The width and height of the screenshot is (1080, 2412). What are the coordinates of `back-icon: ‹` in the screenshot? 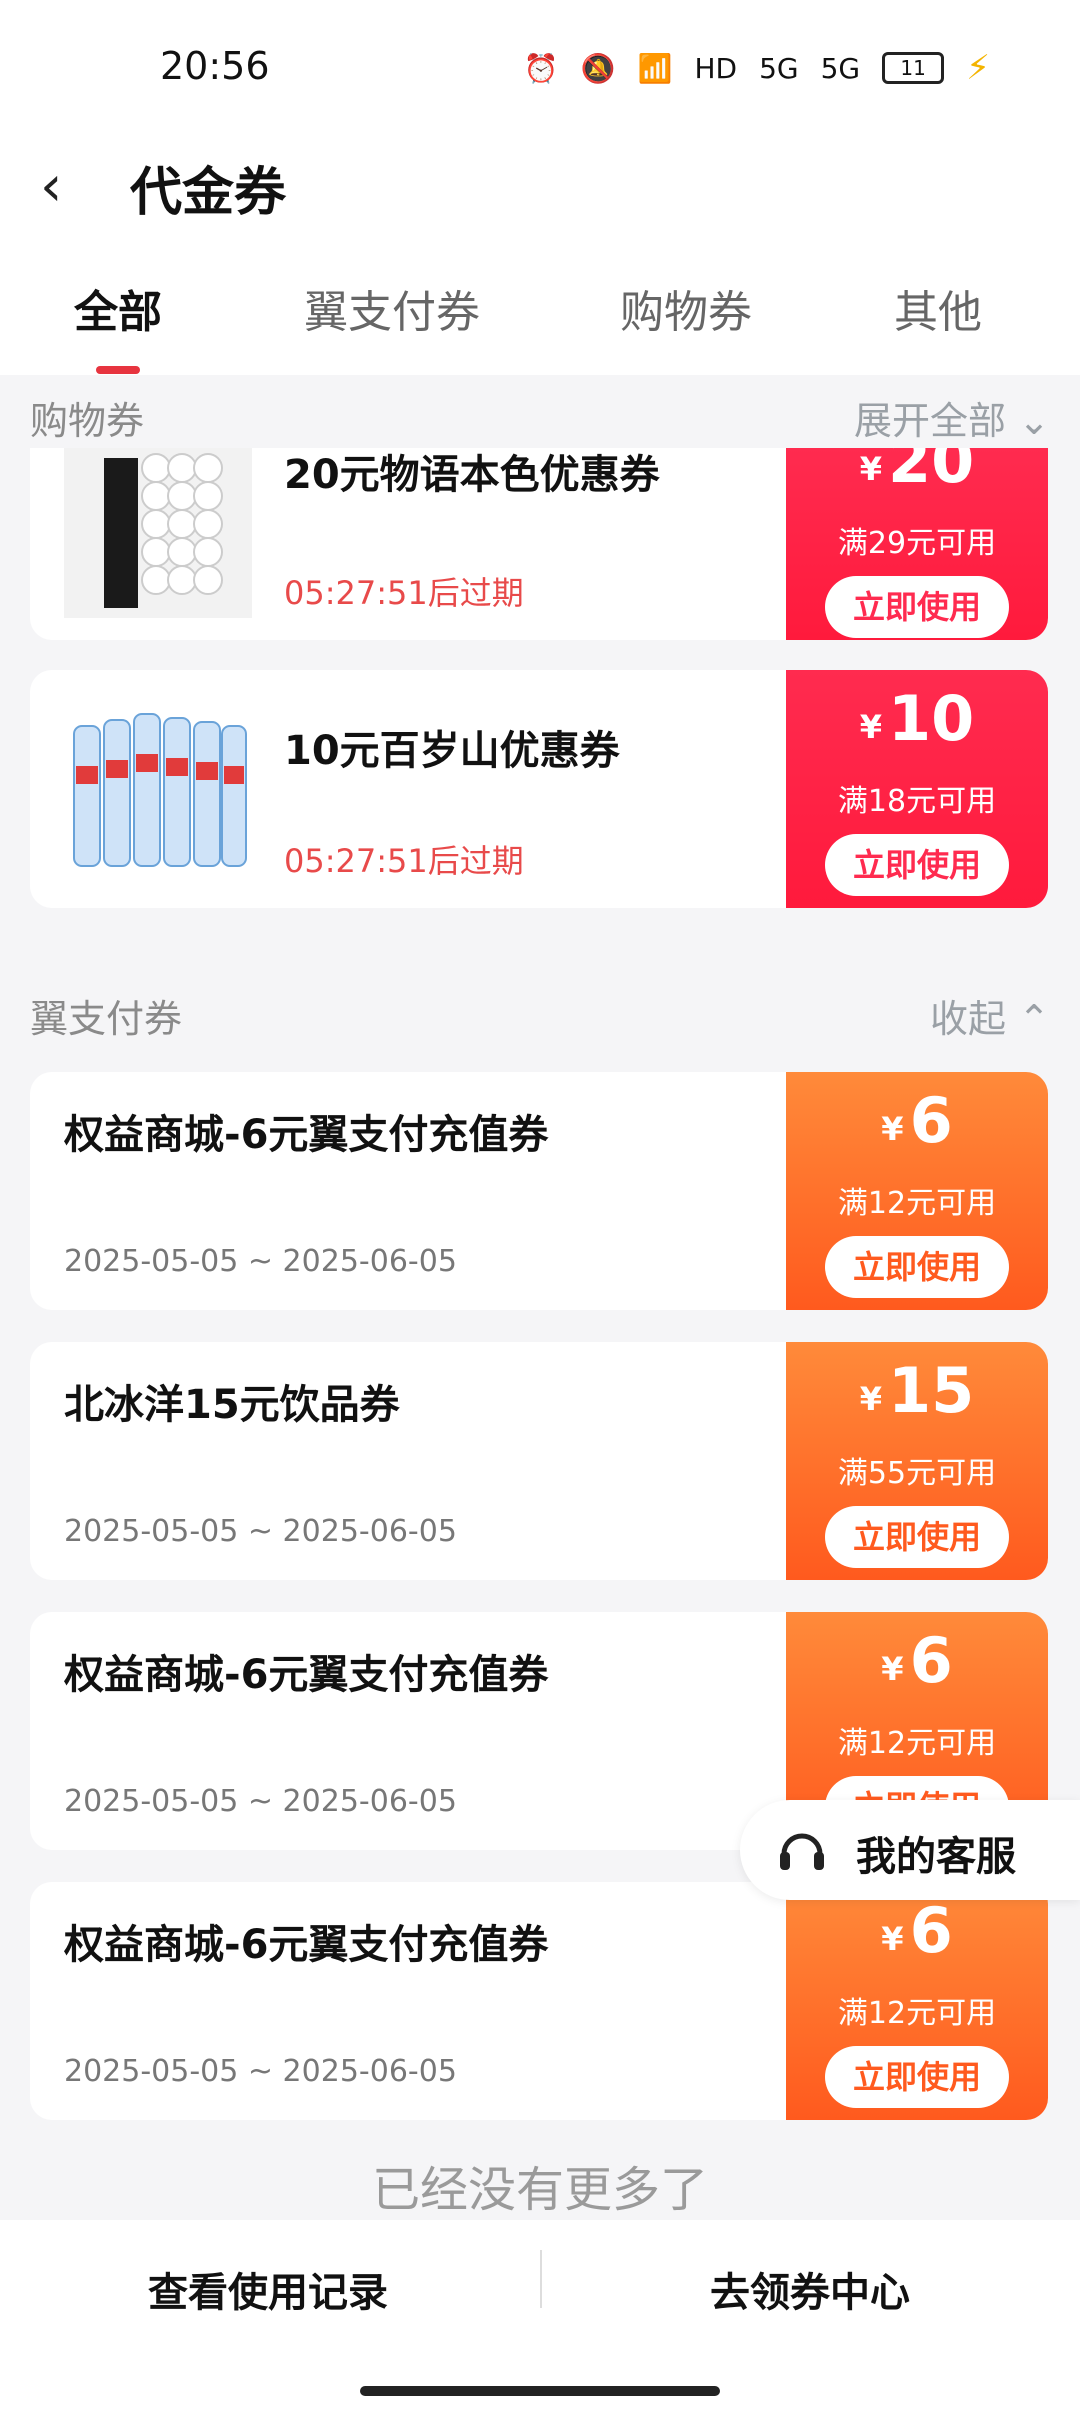 It's located at (70, 187).